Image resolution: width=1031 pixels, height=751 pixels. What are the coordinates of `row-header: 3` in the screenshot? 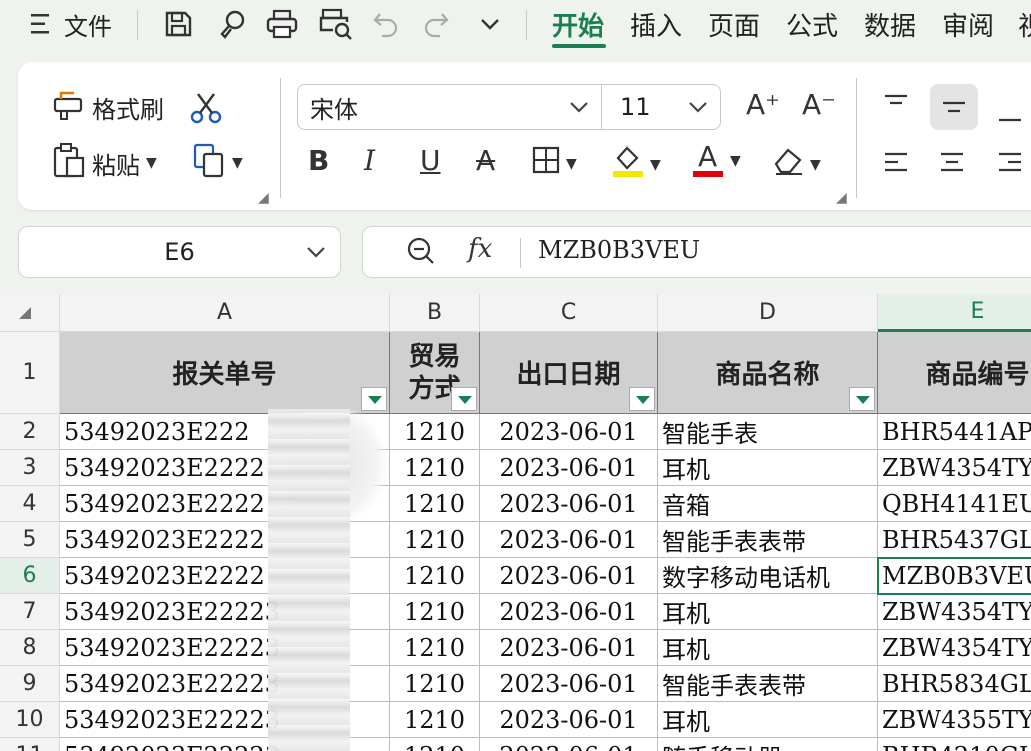 It's located at (30, 468).